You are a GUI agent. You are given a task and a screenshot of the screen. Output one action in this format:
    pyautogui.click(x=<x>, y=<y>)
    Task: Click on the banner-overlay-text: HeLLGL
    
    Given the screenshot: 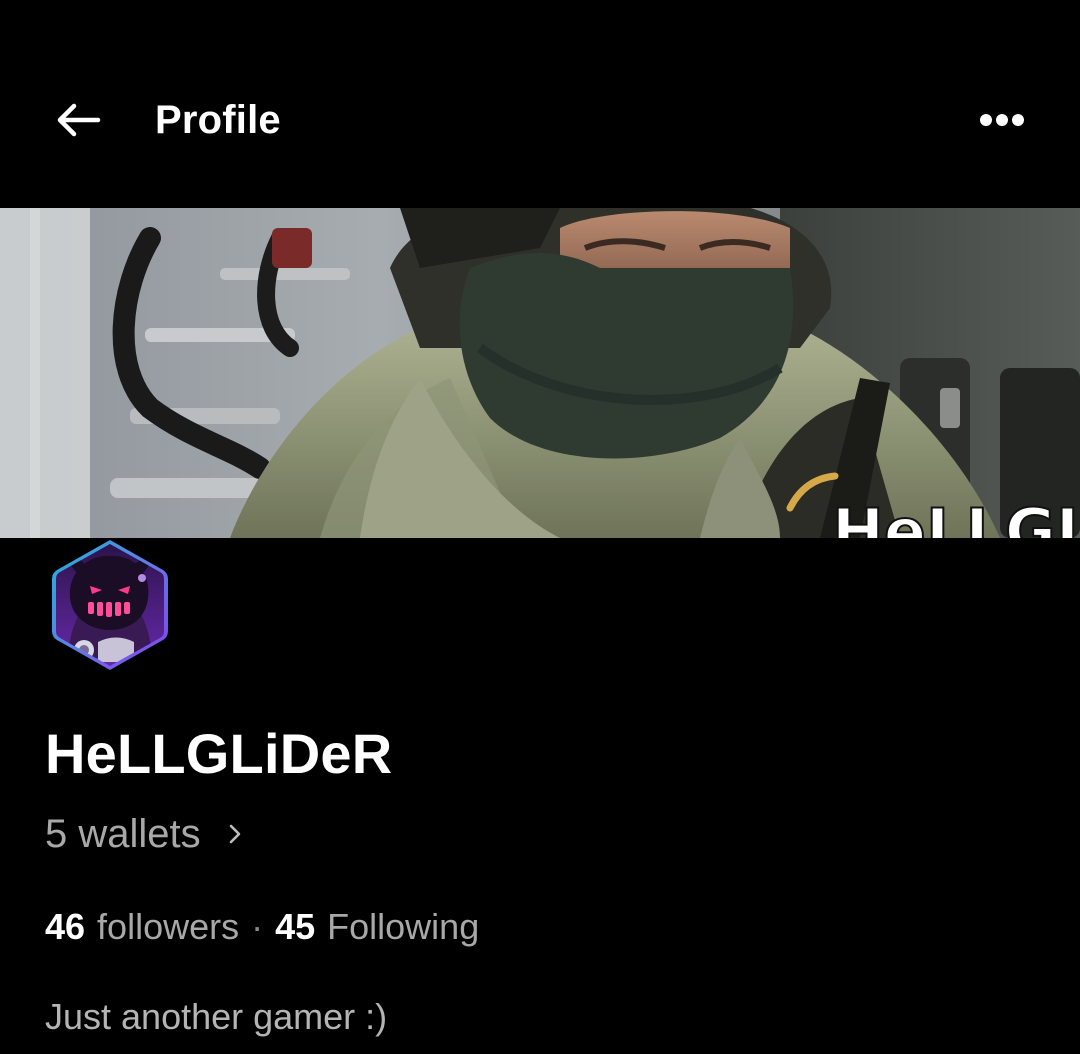 What is the action you would take?
    pyautogui.click(x=956, y=516)
    